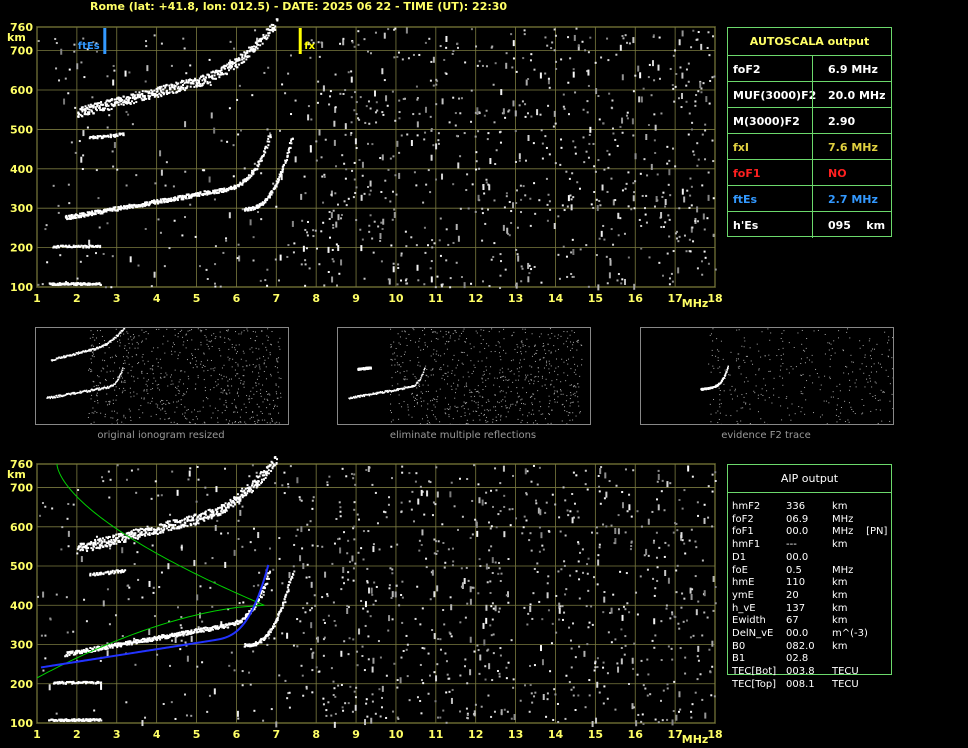  I want to click on aip-param-name: TEC[Bot], so click(754, 672).